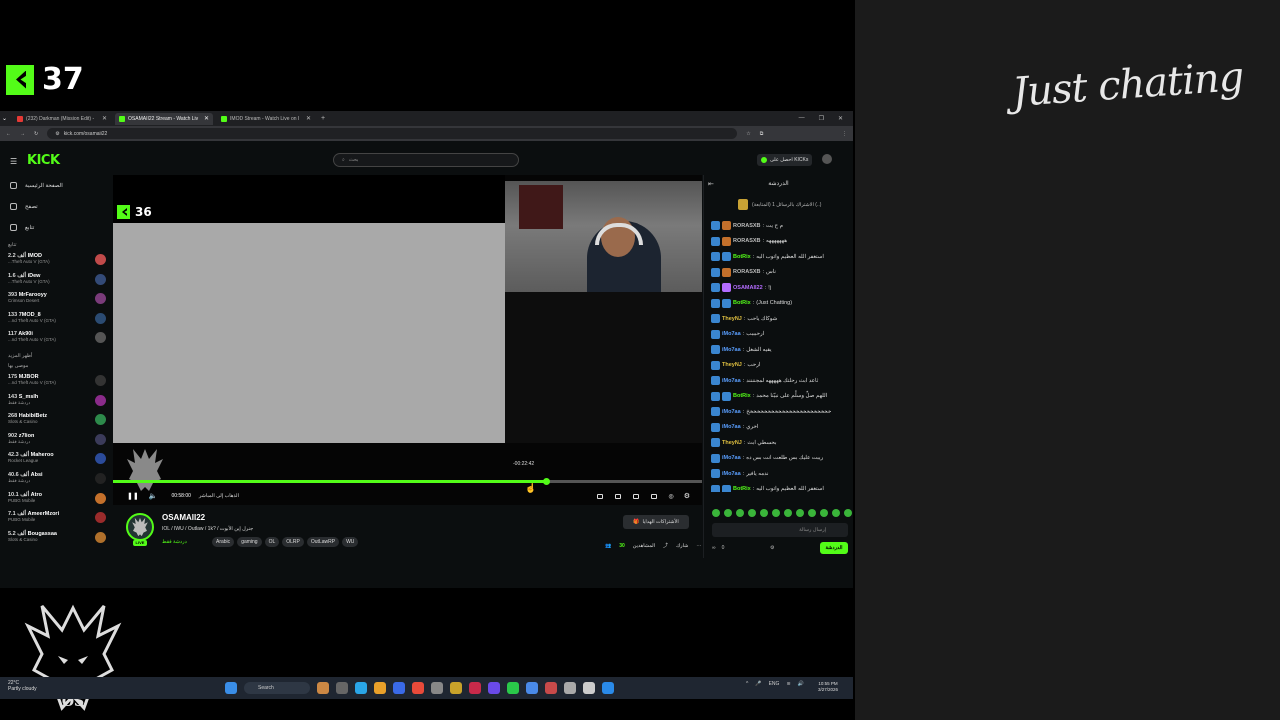  I want to click on stream-tag: OLRP, so click(293, 542).